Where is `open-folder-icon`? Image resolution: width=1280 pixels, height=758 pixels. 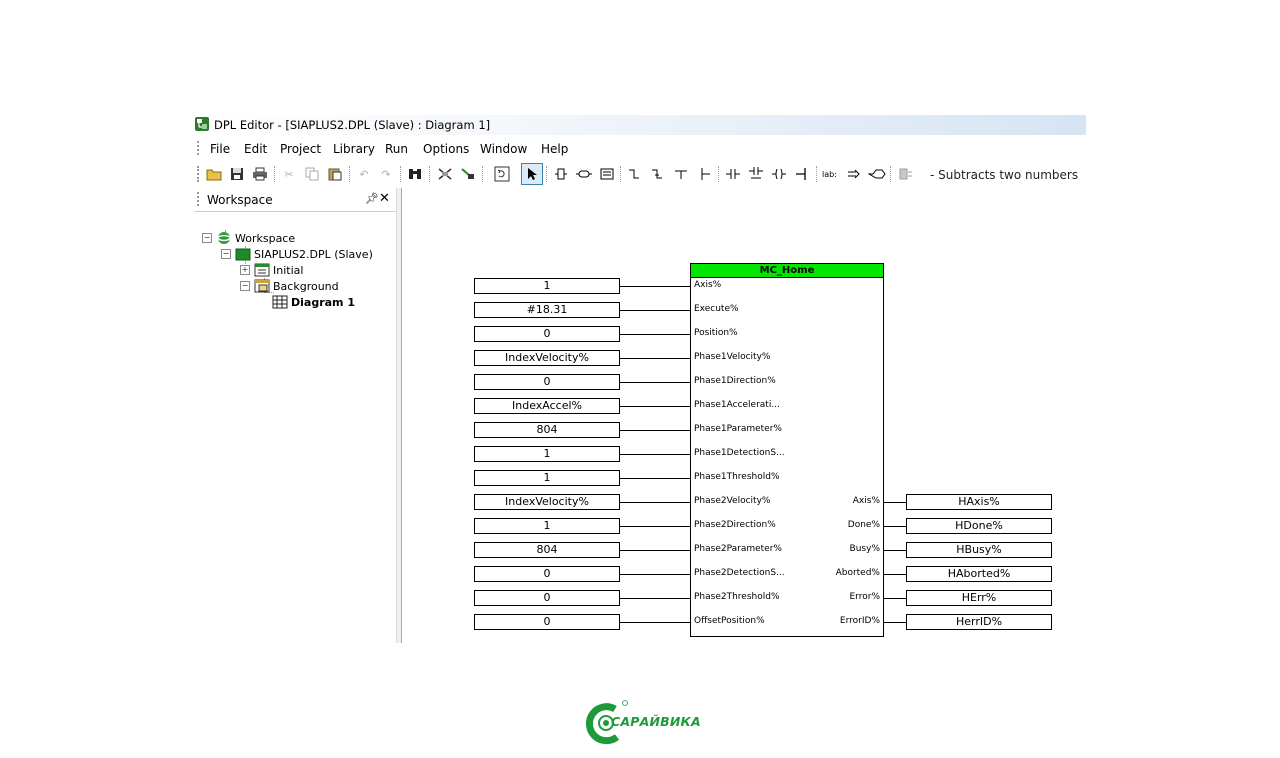
open-folder-icon is located at coordinates (214, 174).